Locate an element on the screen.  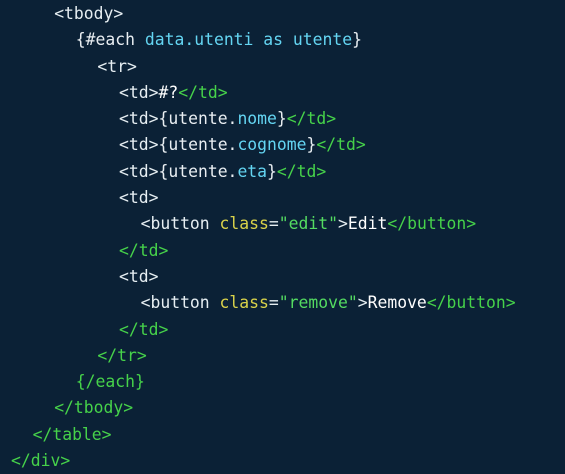
code-line: </tr> is located at coordinates (282, 356).